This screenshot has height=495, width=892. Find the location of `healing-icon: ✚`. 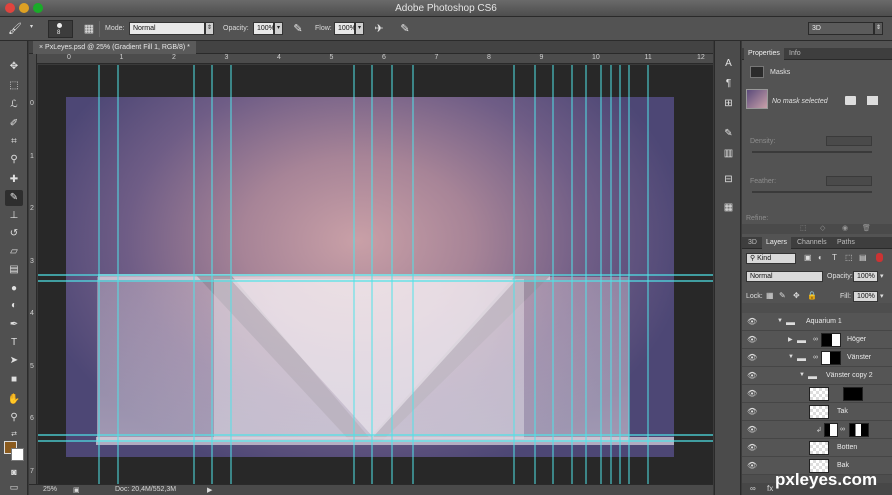

healing-icon: ✚ is located at coordinates (14, 180).